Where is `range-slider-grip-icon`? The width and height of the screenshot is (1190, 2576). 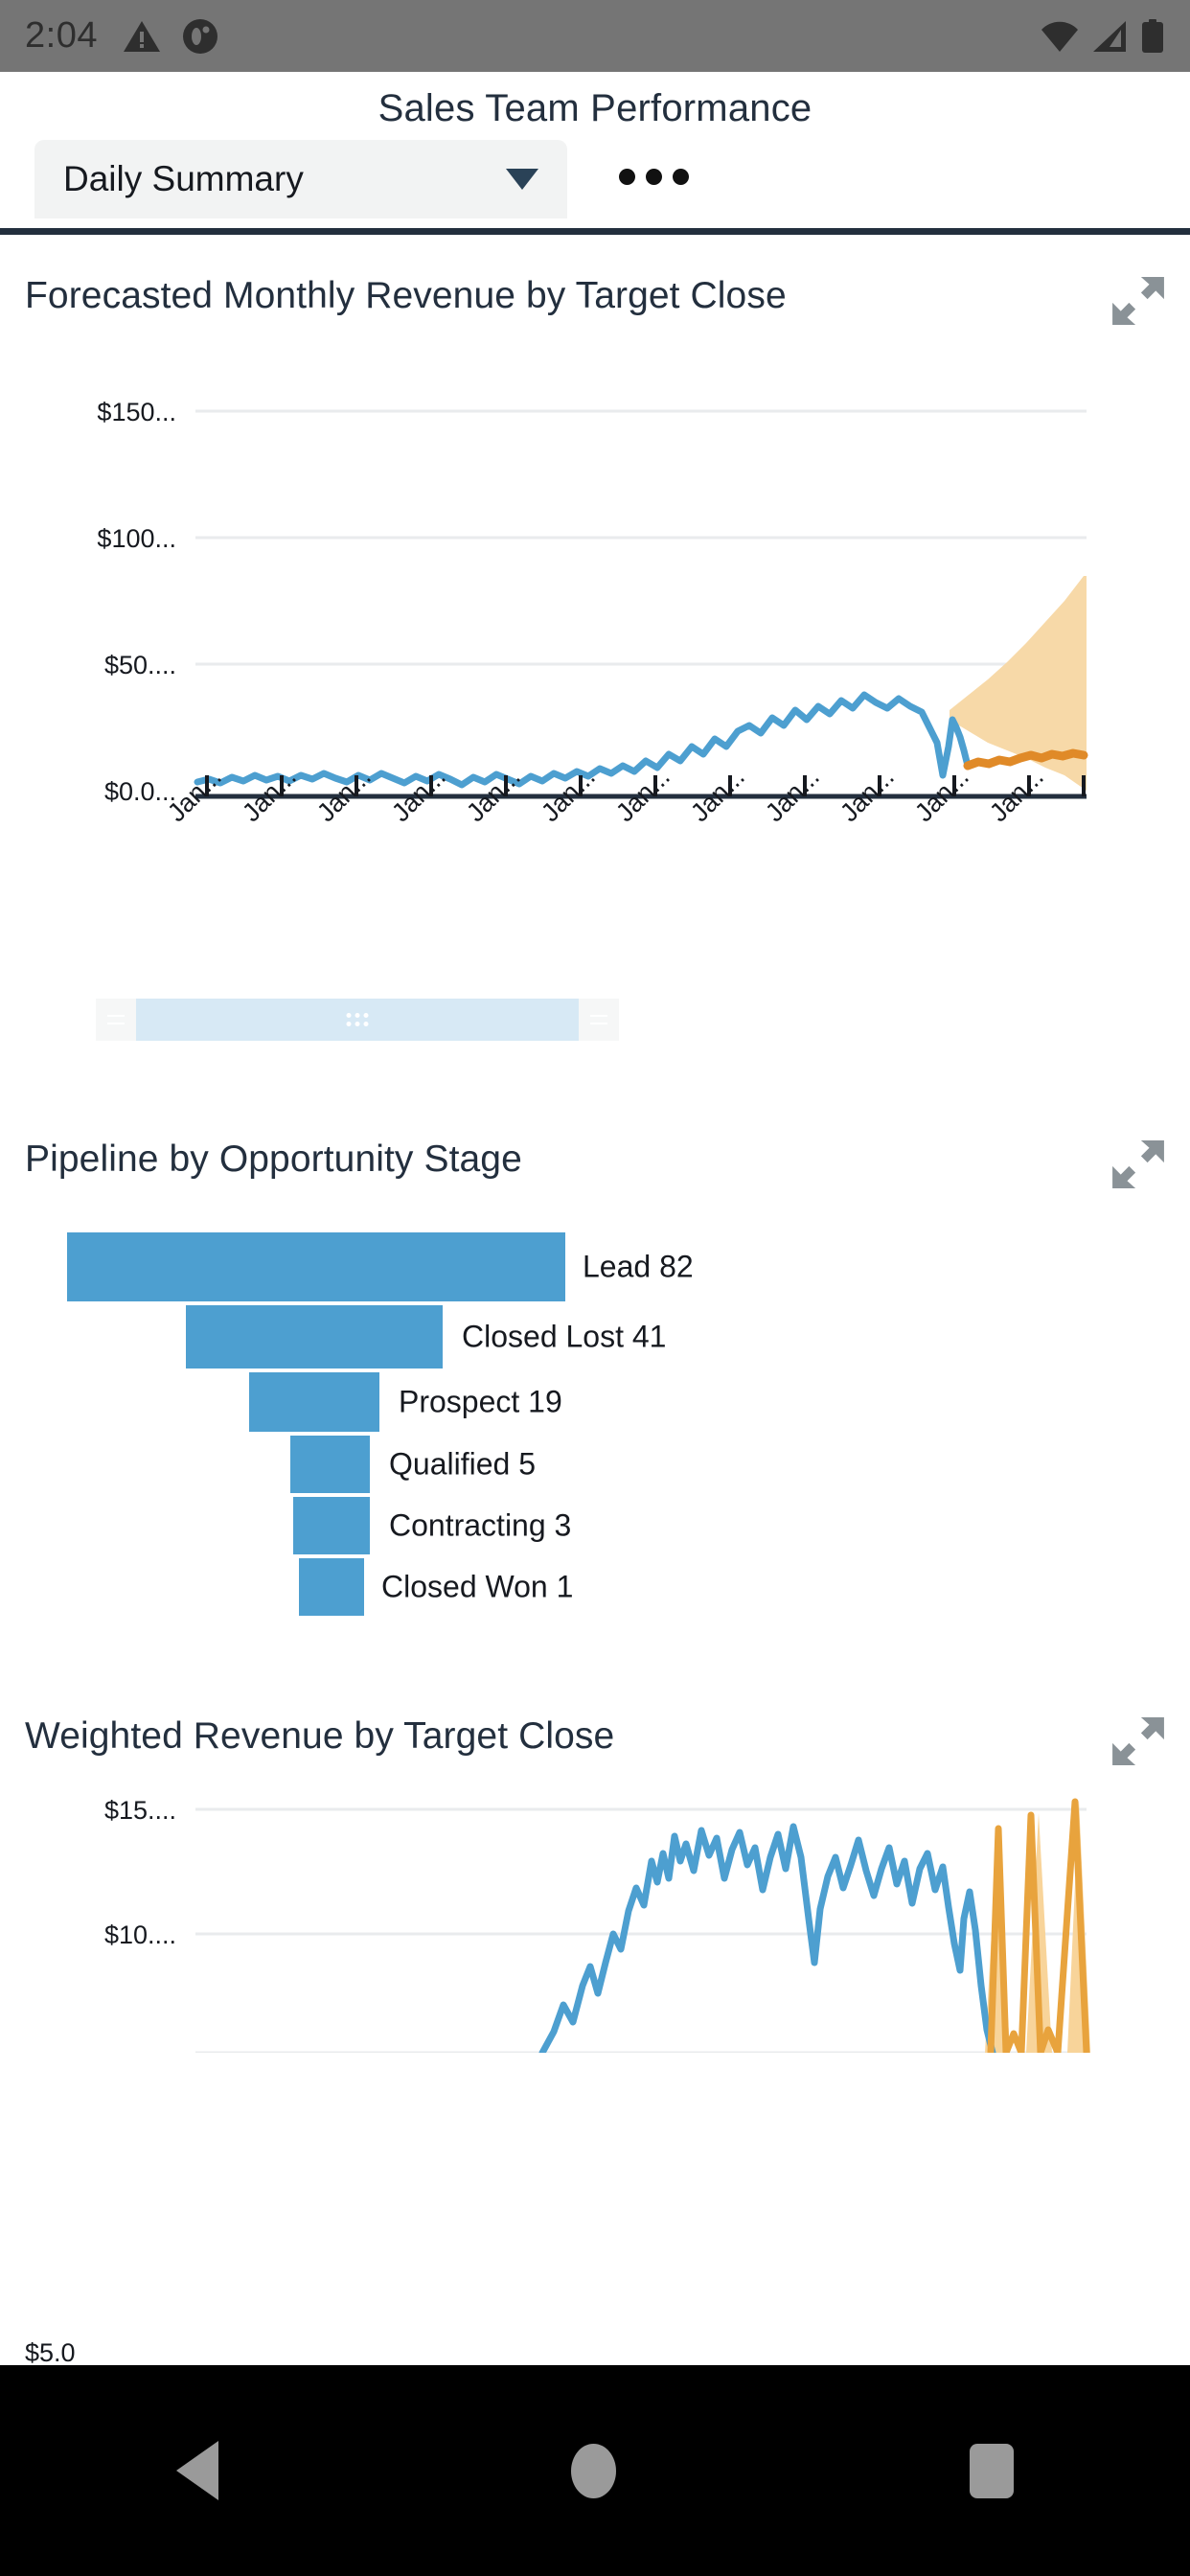 range-slider-grip-icon is located at coordinates (358, 1019).